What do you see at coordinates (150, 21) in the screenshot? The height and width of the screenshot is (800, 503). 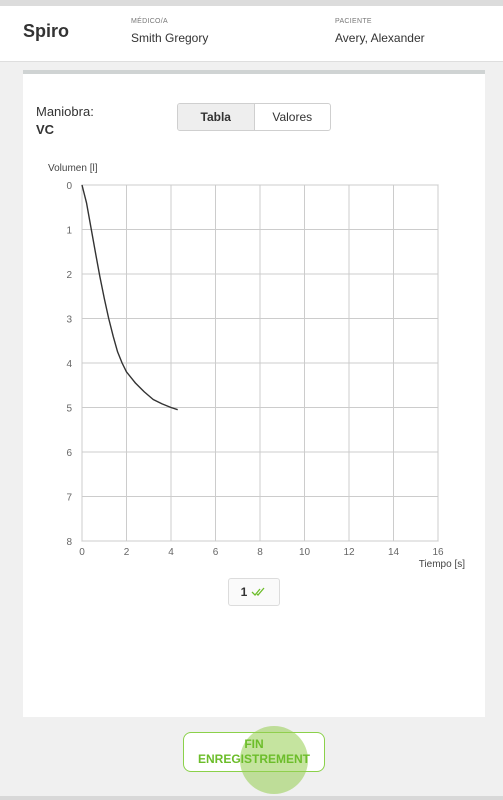 I see `medico-label: MÉDICO/A` at bounding box center [150, 21].